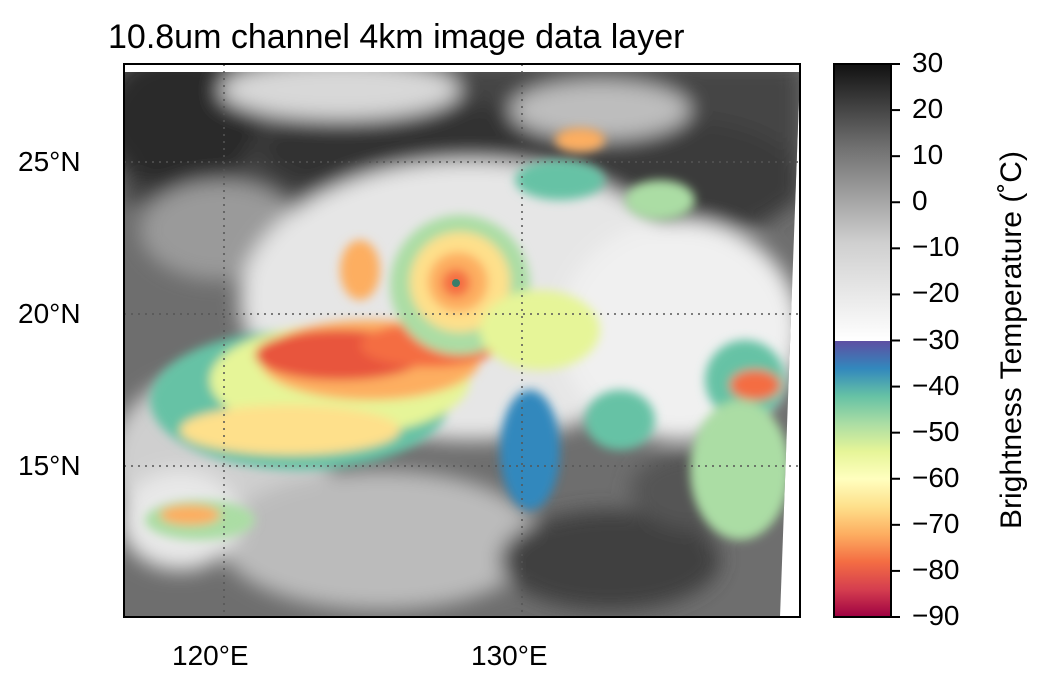  Describe the element at coordinates (920, 201) in the screenshot. I see `colorbar-tick-label: 0` at that location.